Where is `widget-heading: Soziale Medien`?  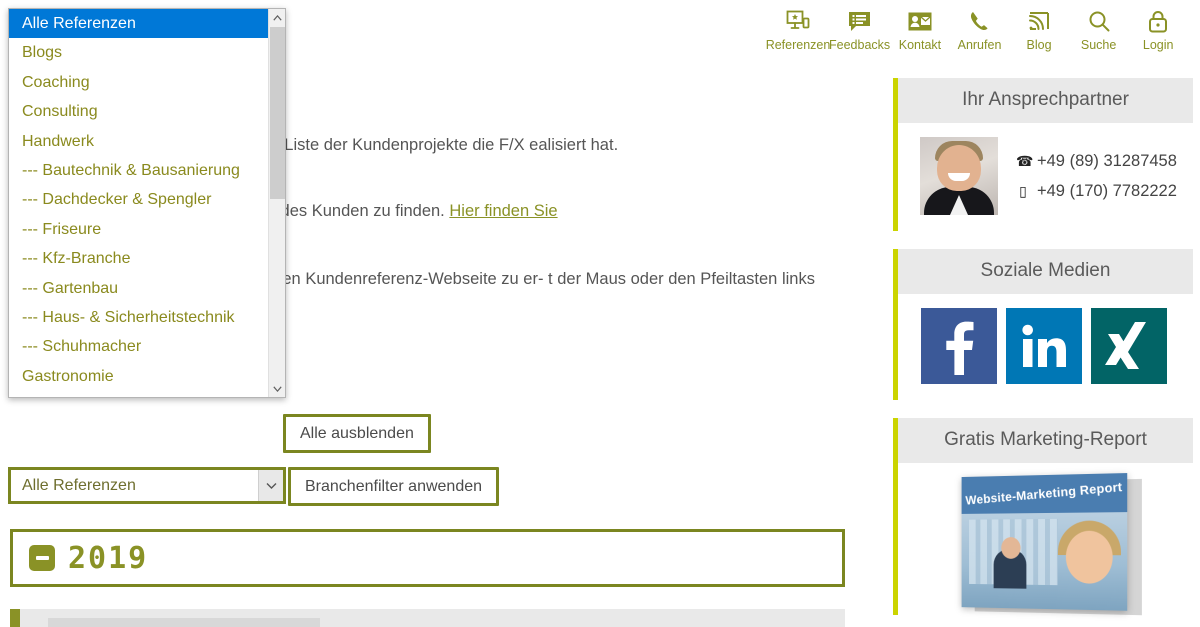
widget-heading: Soziale Medien is located at coordinates (1045, 271).